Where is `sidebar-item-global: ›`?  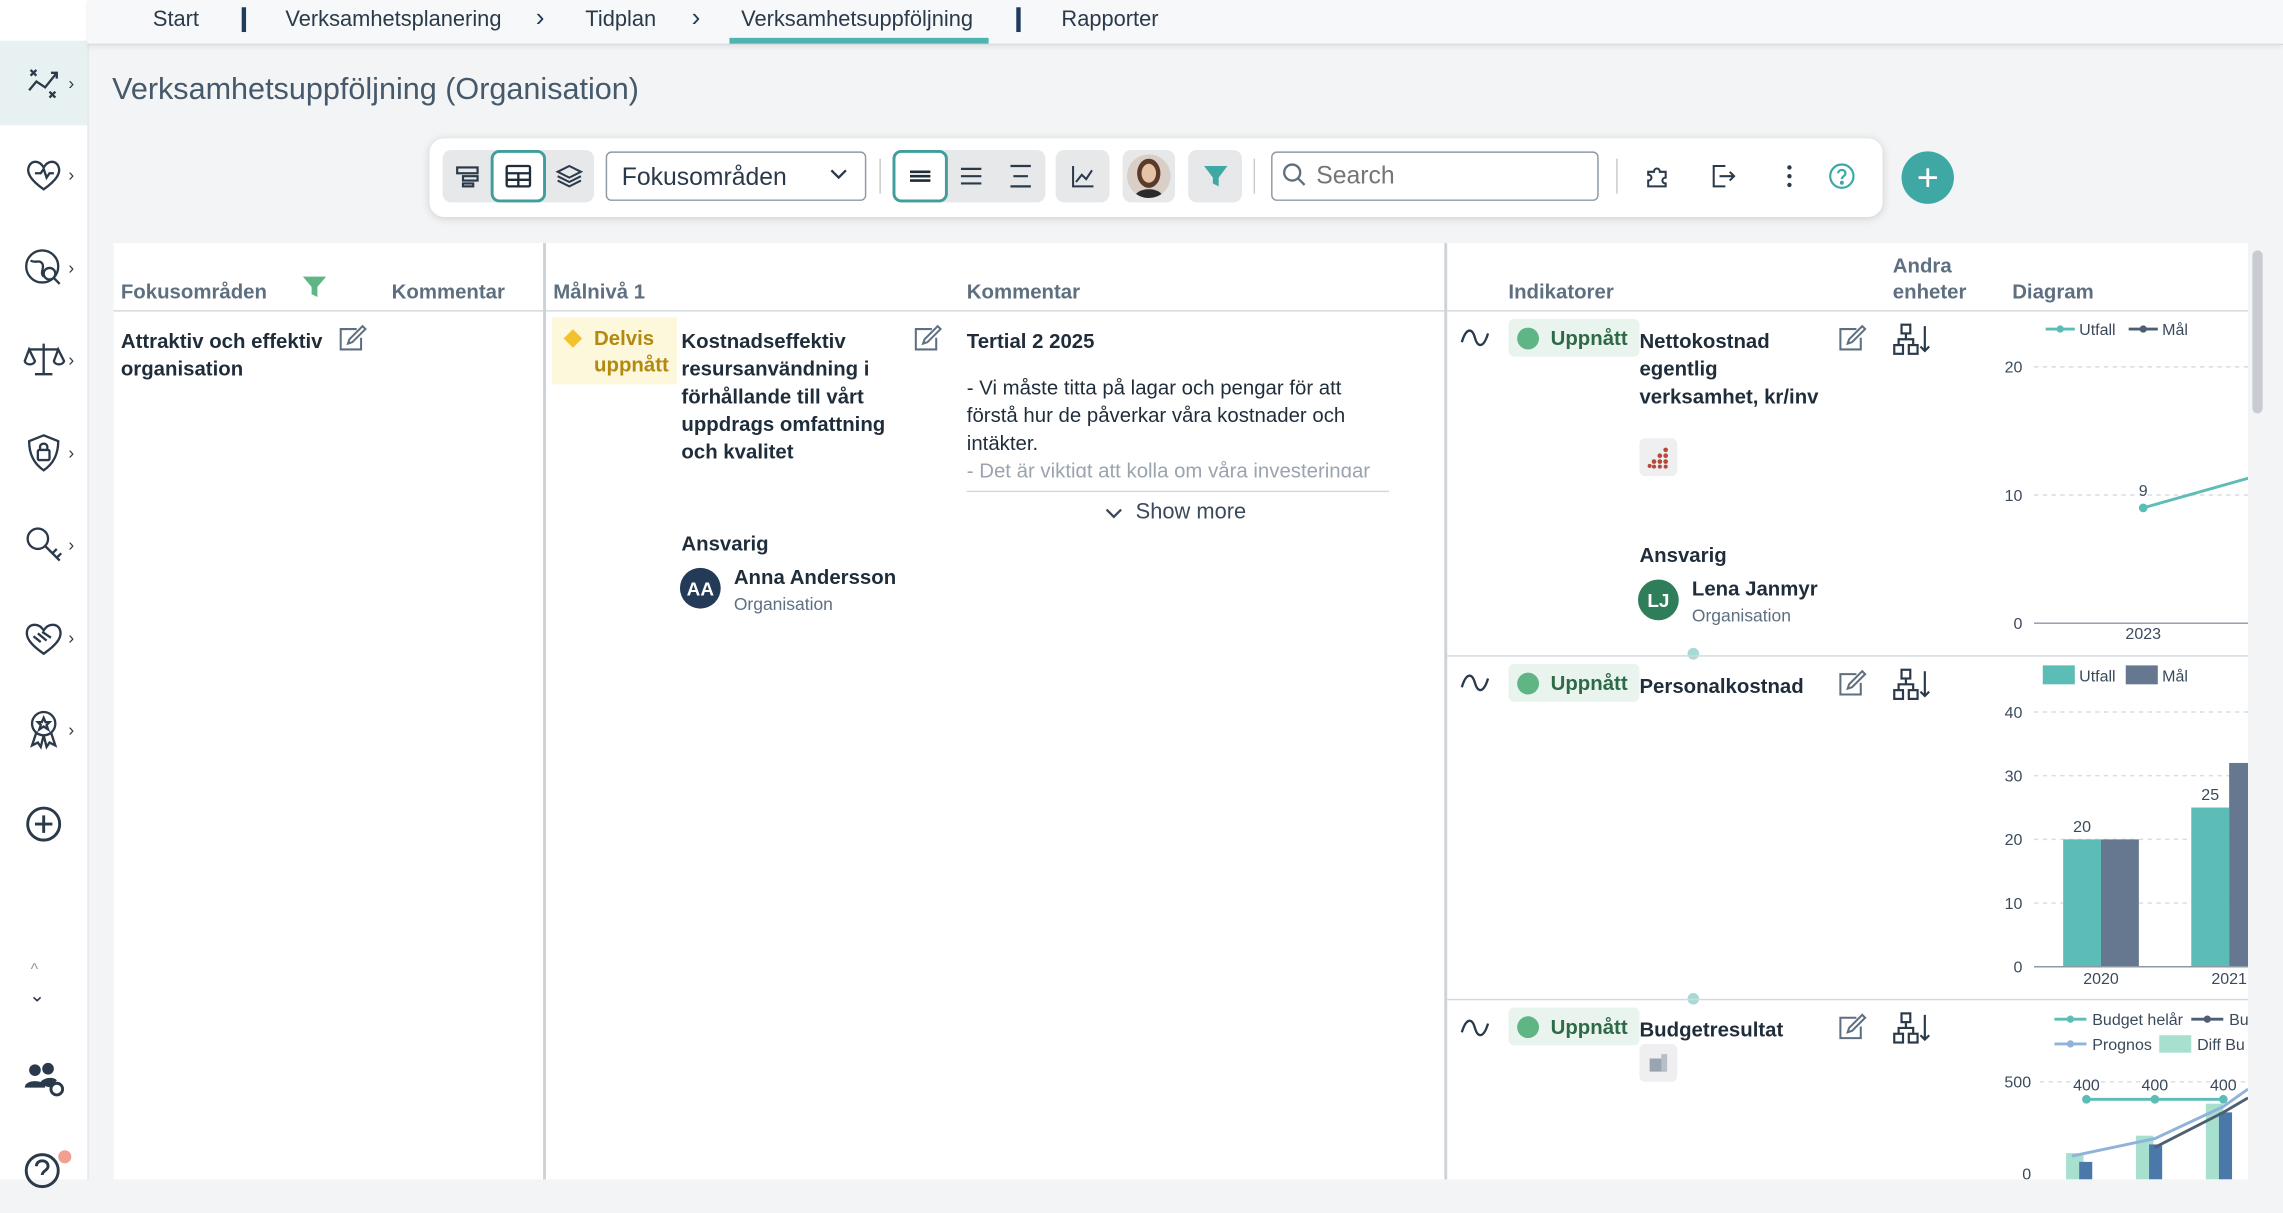 sidebar-item-global: › is located at coordinates (43, 268).